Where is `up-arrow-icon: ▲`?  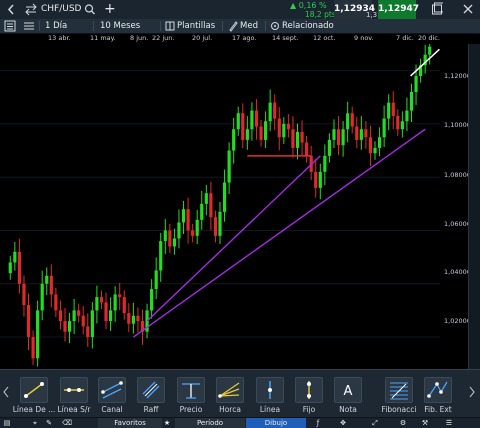 up-arrow-icon: ▲ is located at coordinates (293, 5).